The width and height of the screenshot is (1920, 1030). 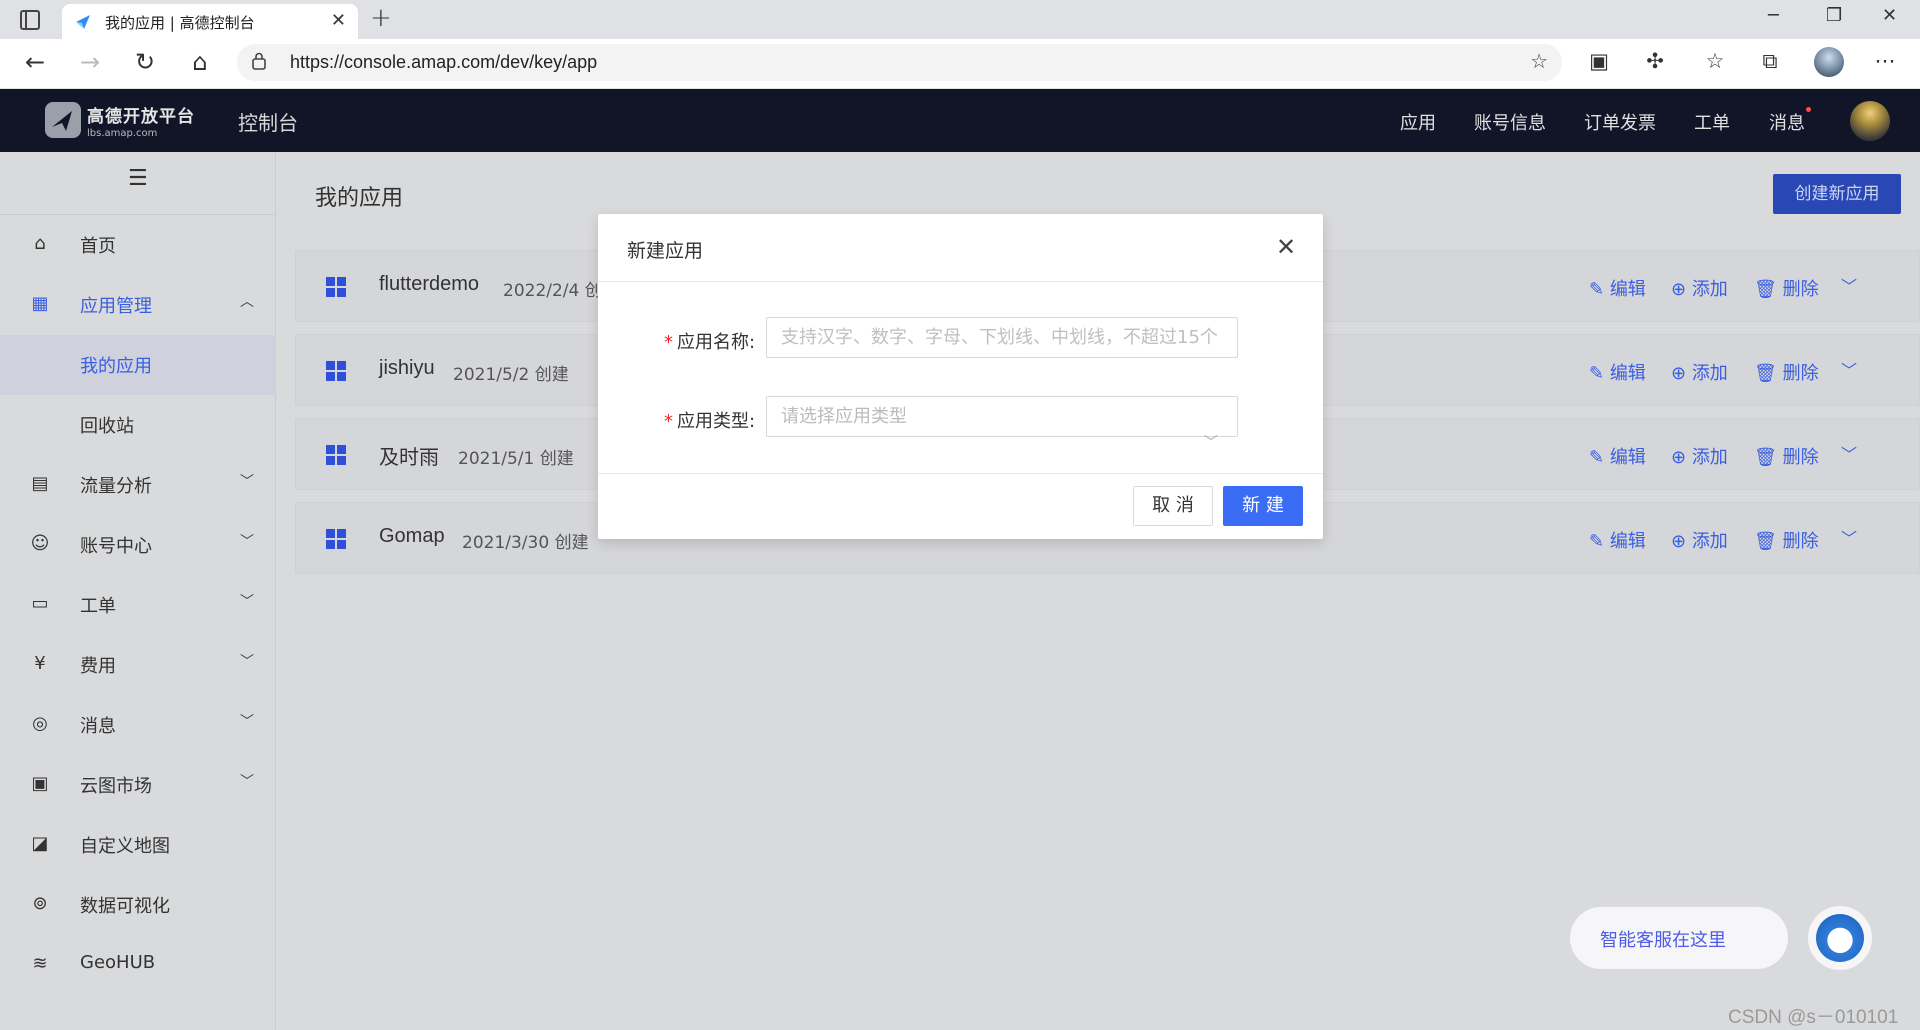 What do you see at coordinates (40, 963) in the screenshot?
I see `layers-icon: ≋` at bounding box center [40, 963].